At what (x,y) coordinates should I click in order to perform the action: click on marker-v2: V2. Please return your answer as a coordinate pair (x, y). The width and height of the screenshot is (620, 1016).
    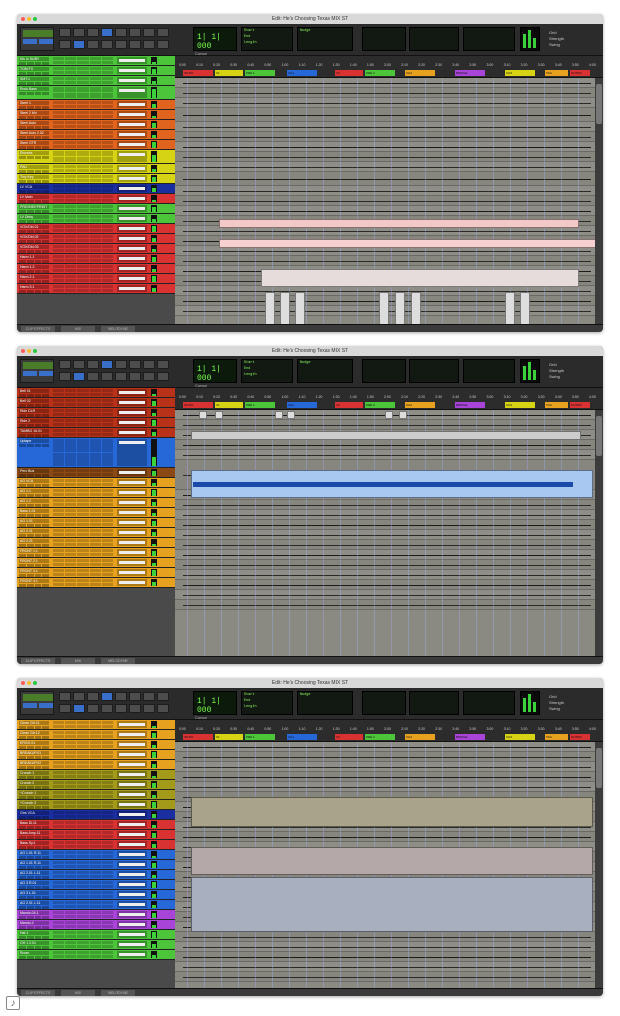
    Looking at the image, I should click on (349, 405).